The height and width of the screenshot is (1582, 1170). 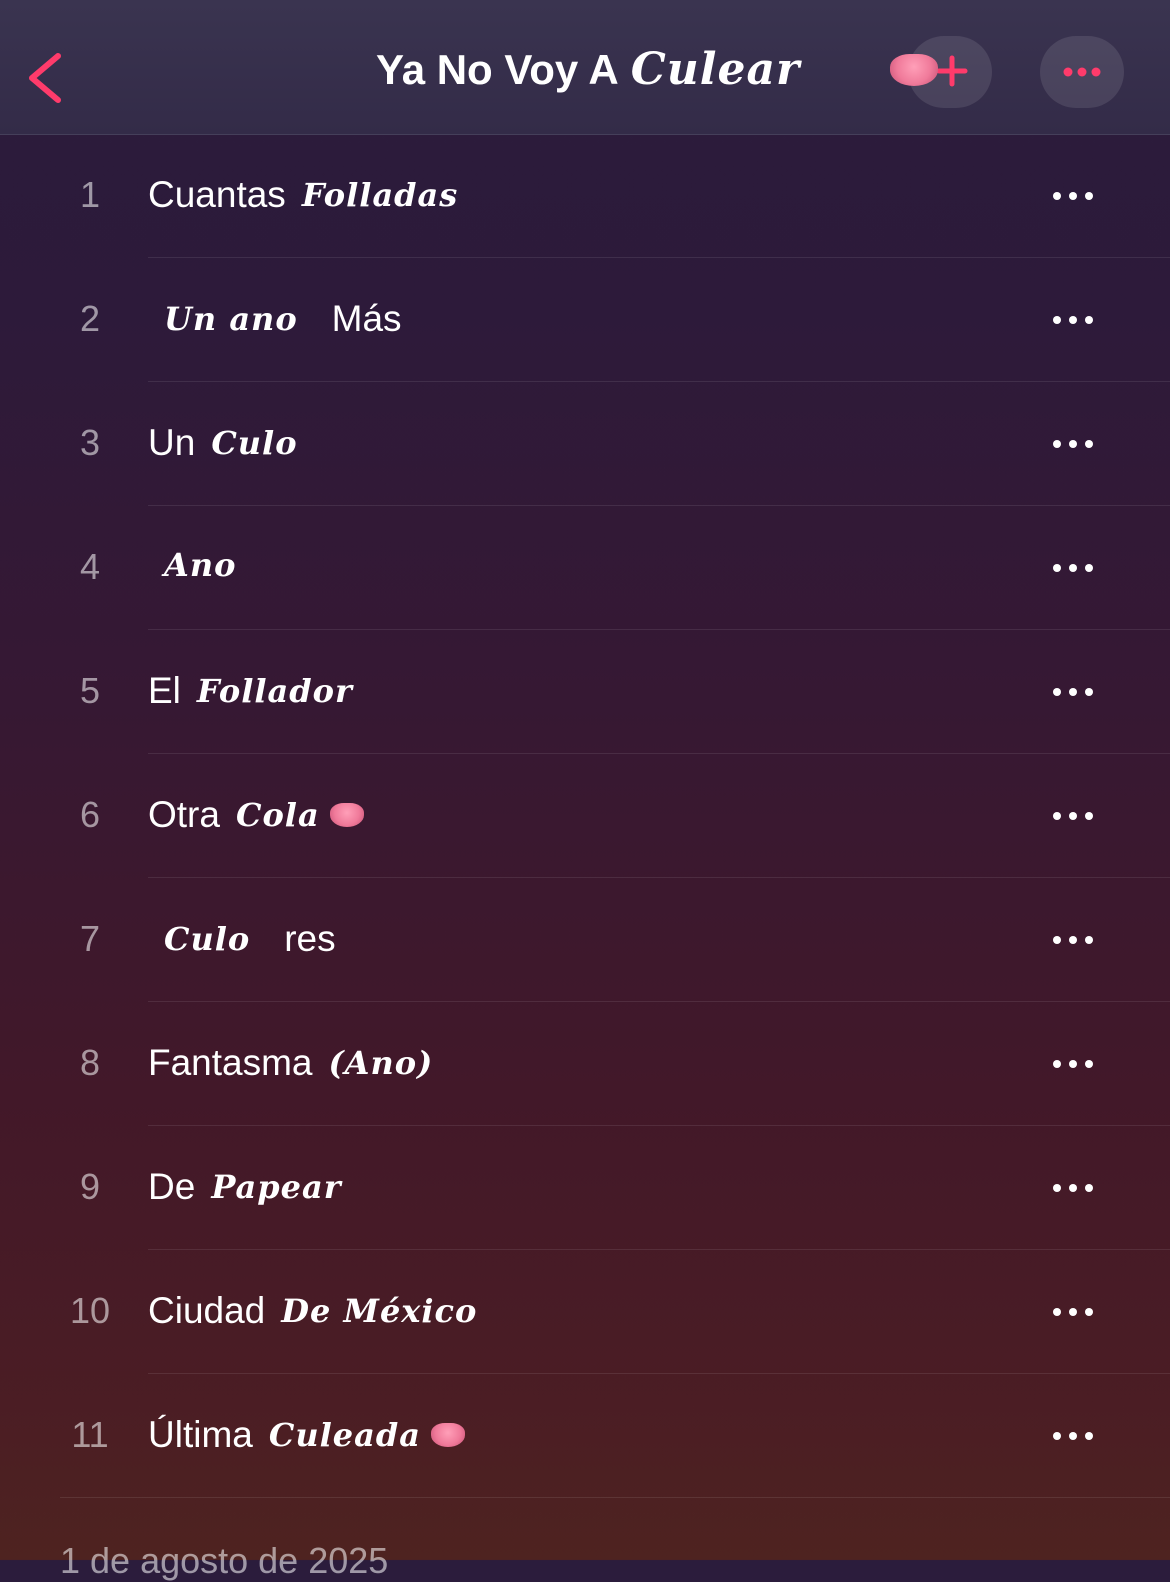 What do you see at coordinates (172, 1186) in the screenshot?
I see `track-title-text: De` at bounding box center [172, 1186].